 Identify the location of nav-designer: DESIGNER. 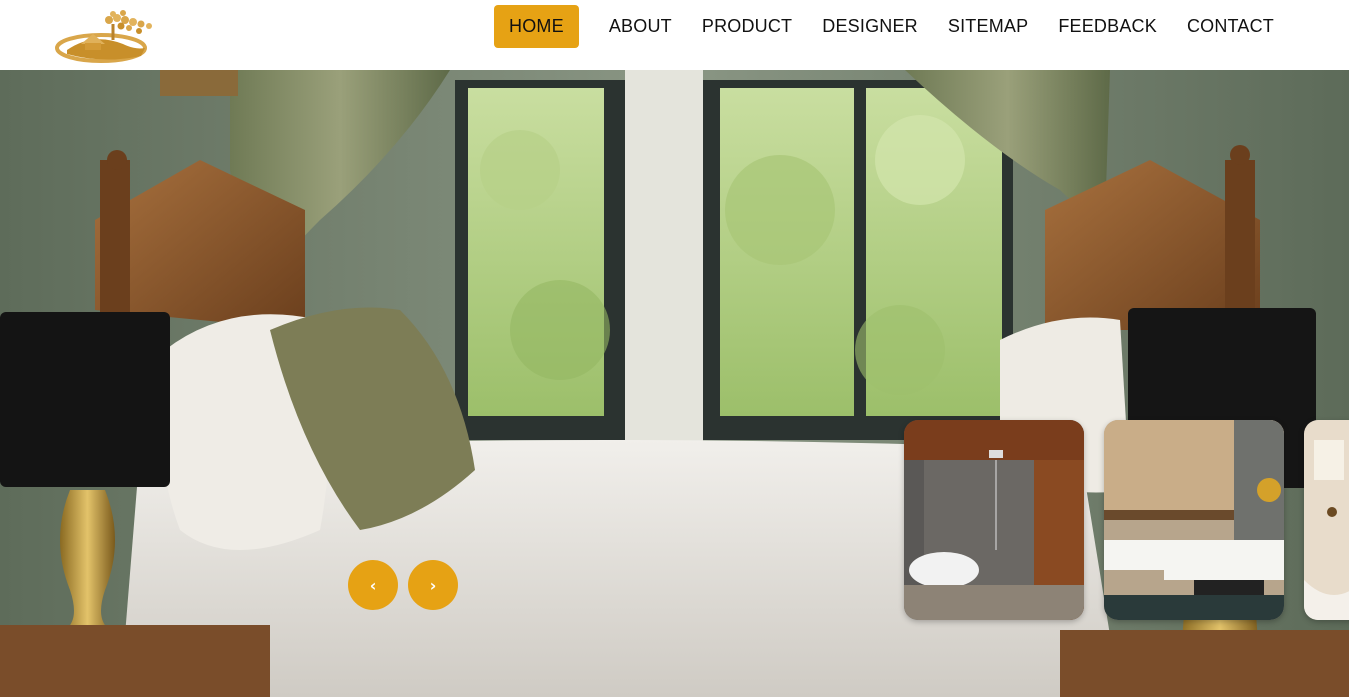
(870, 26).